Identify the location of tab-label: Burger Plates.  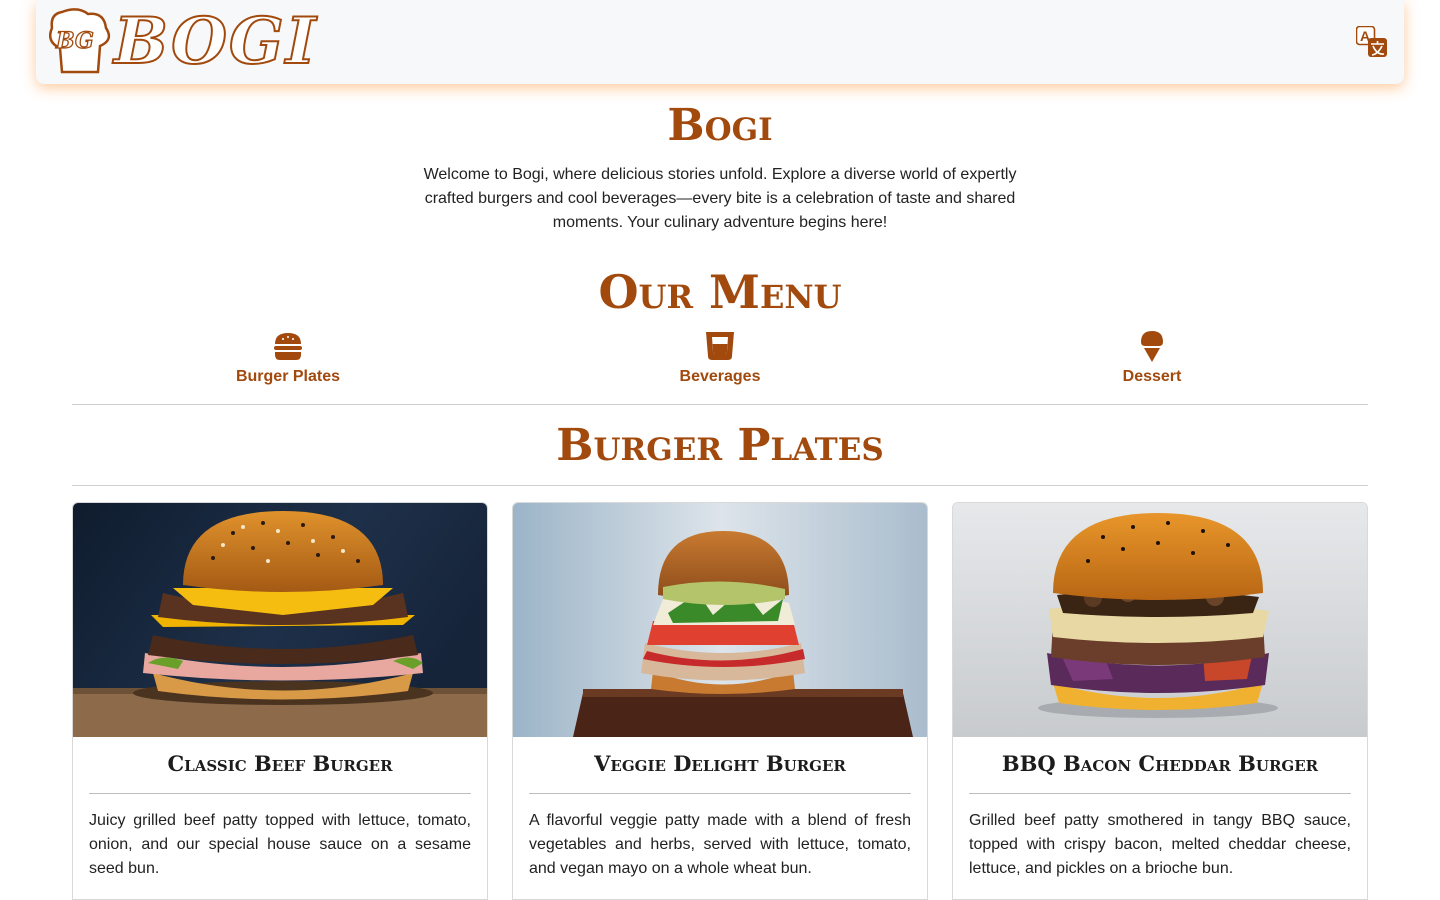
(288, 376).